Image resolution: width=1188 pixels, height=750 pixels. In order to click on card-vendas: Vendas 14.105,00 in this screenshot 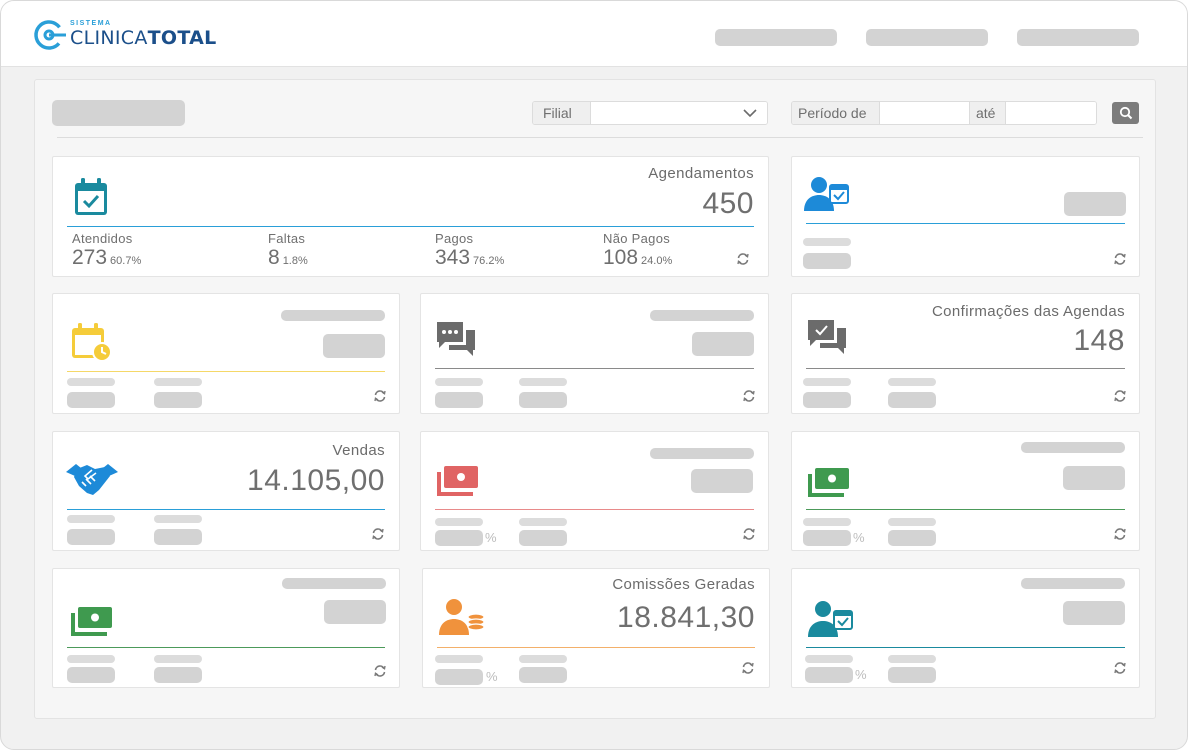, I will do `click(226, 491)`.